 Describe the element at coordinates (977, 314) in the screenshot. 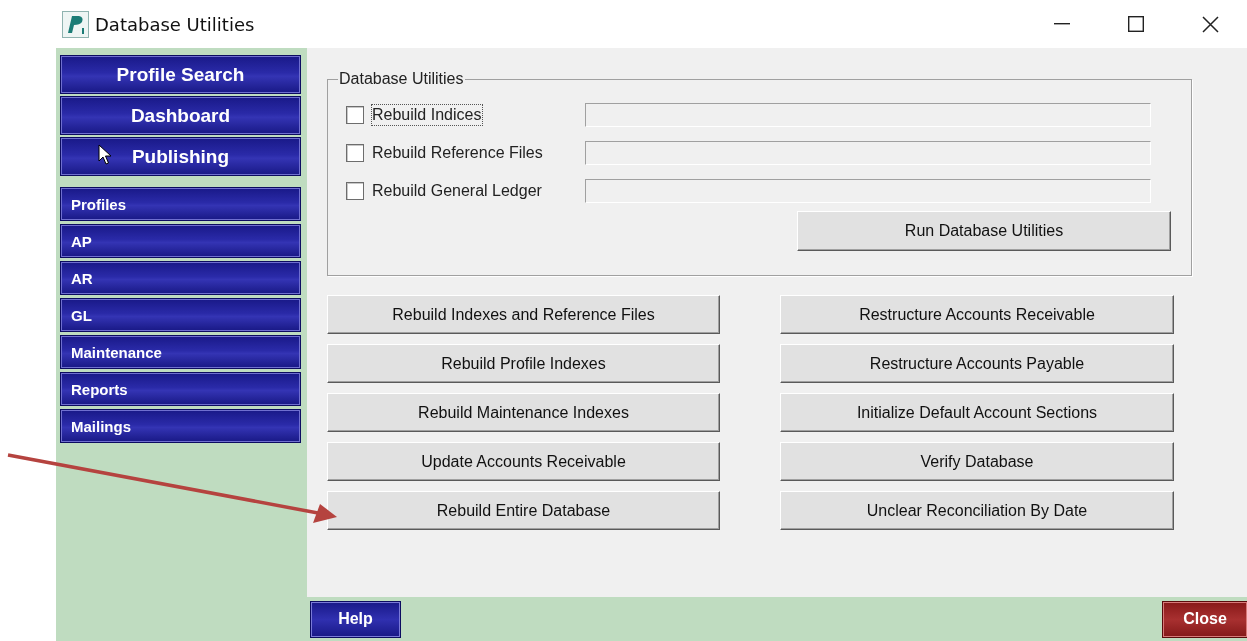

I see `action-button: Restructure Accounts Receivable` at that location.